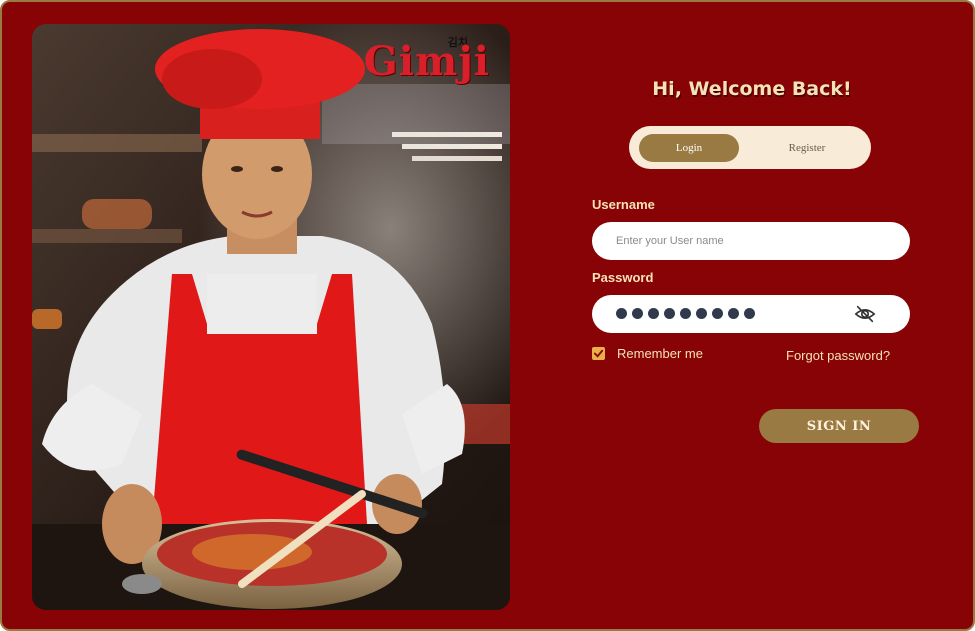  What do you see at coordinates (839, 426) in the screenshot?
I see `sign-in-button: SIGN IN` at bounding box center [839, 426].